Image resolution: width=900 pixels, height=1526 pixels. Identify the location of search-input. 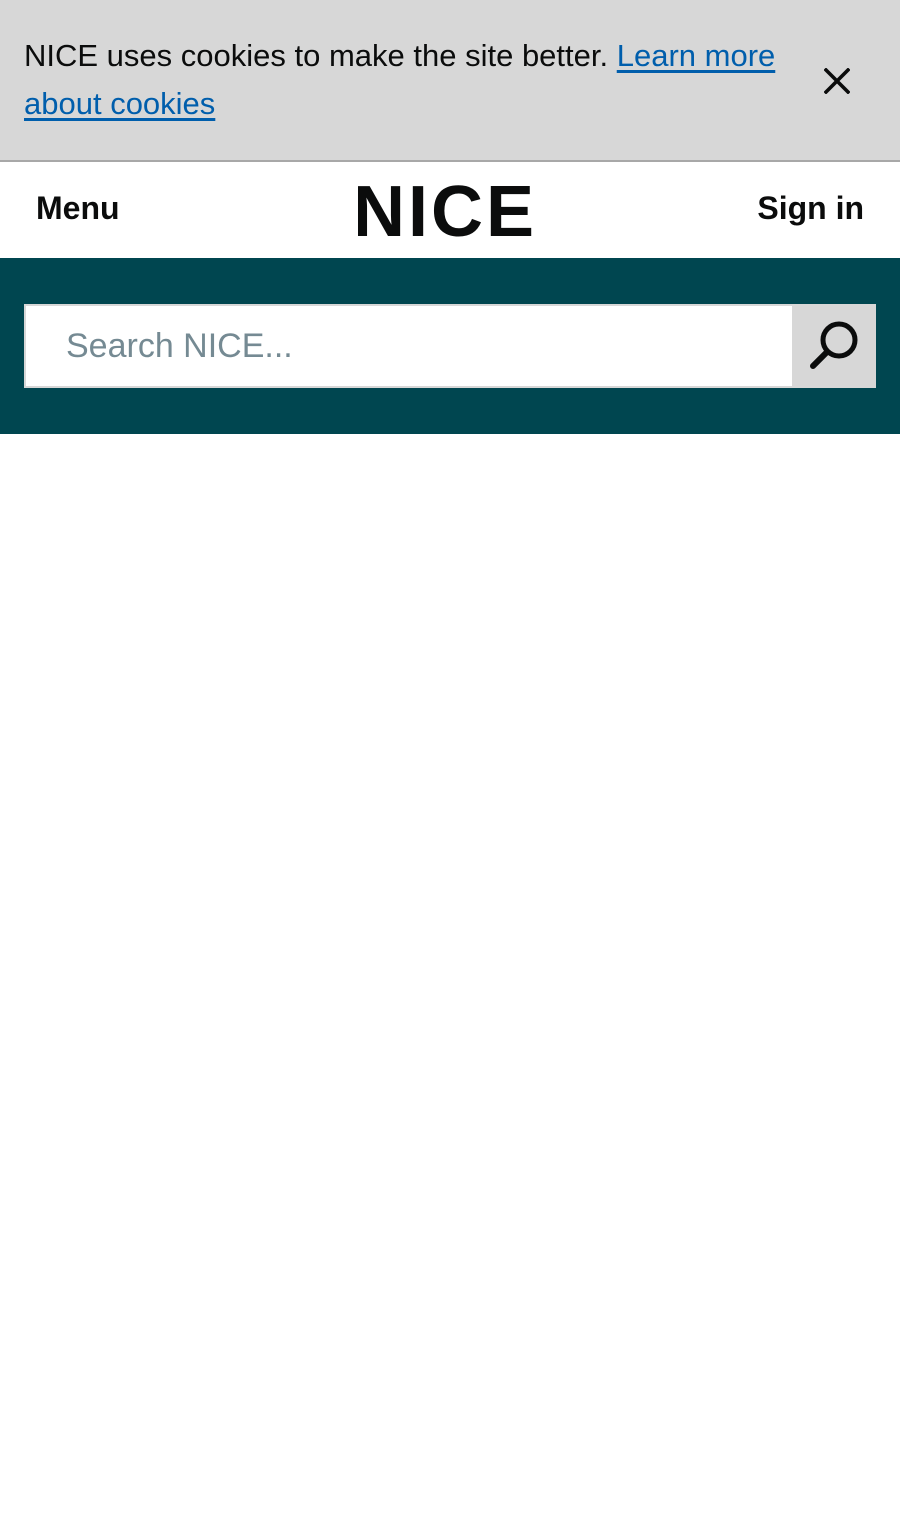
(408, 346).